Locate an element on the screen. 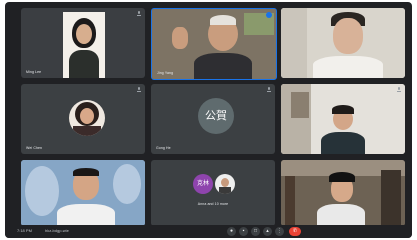 This screenshot has width=417, height=240. captions-button: □ is located at coordinates (255, 231).